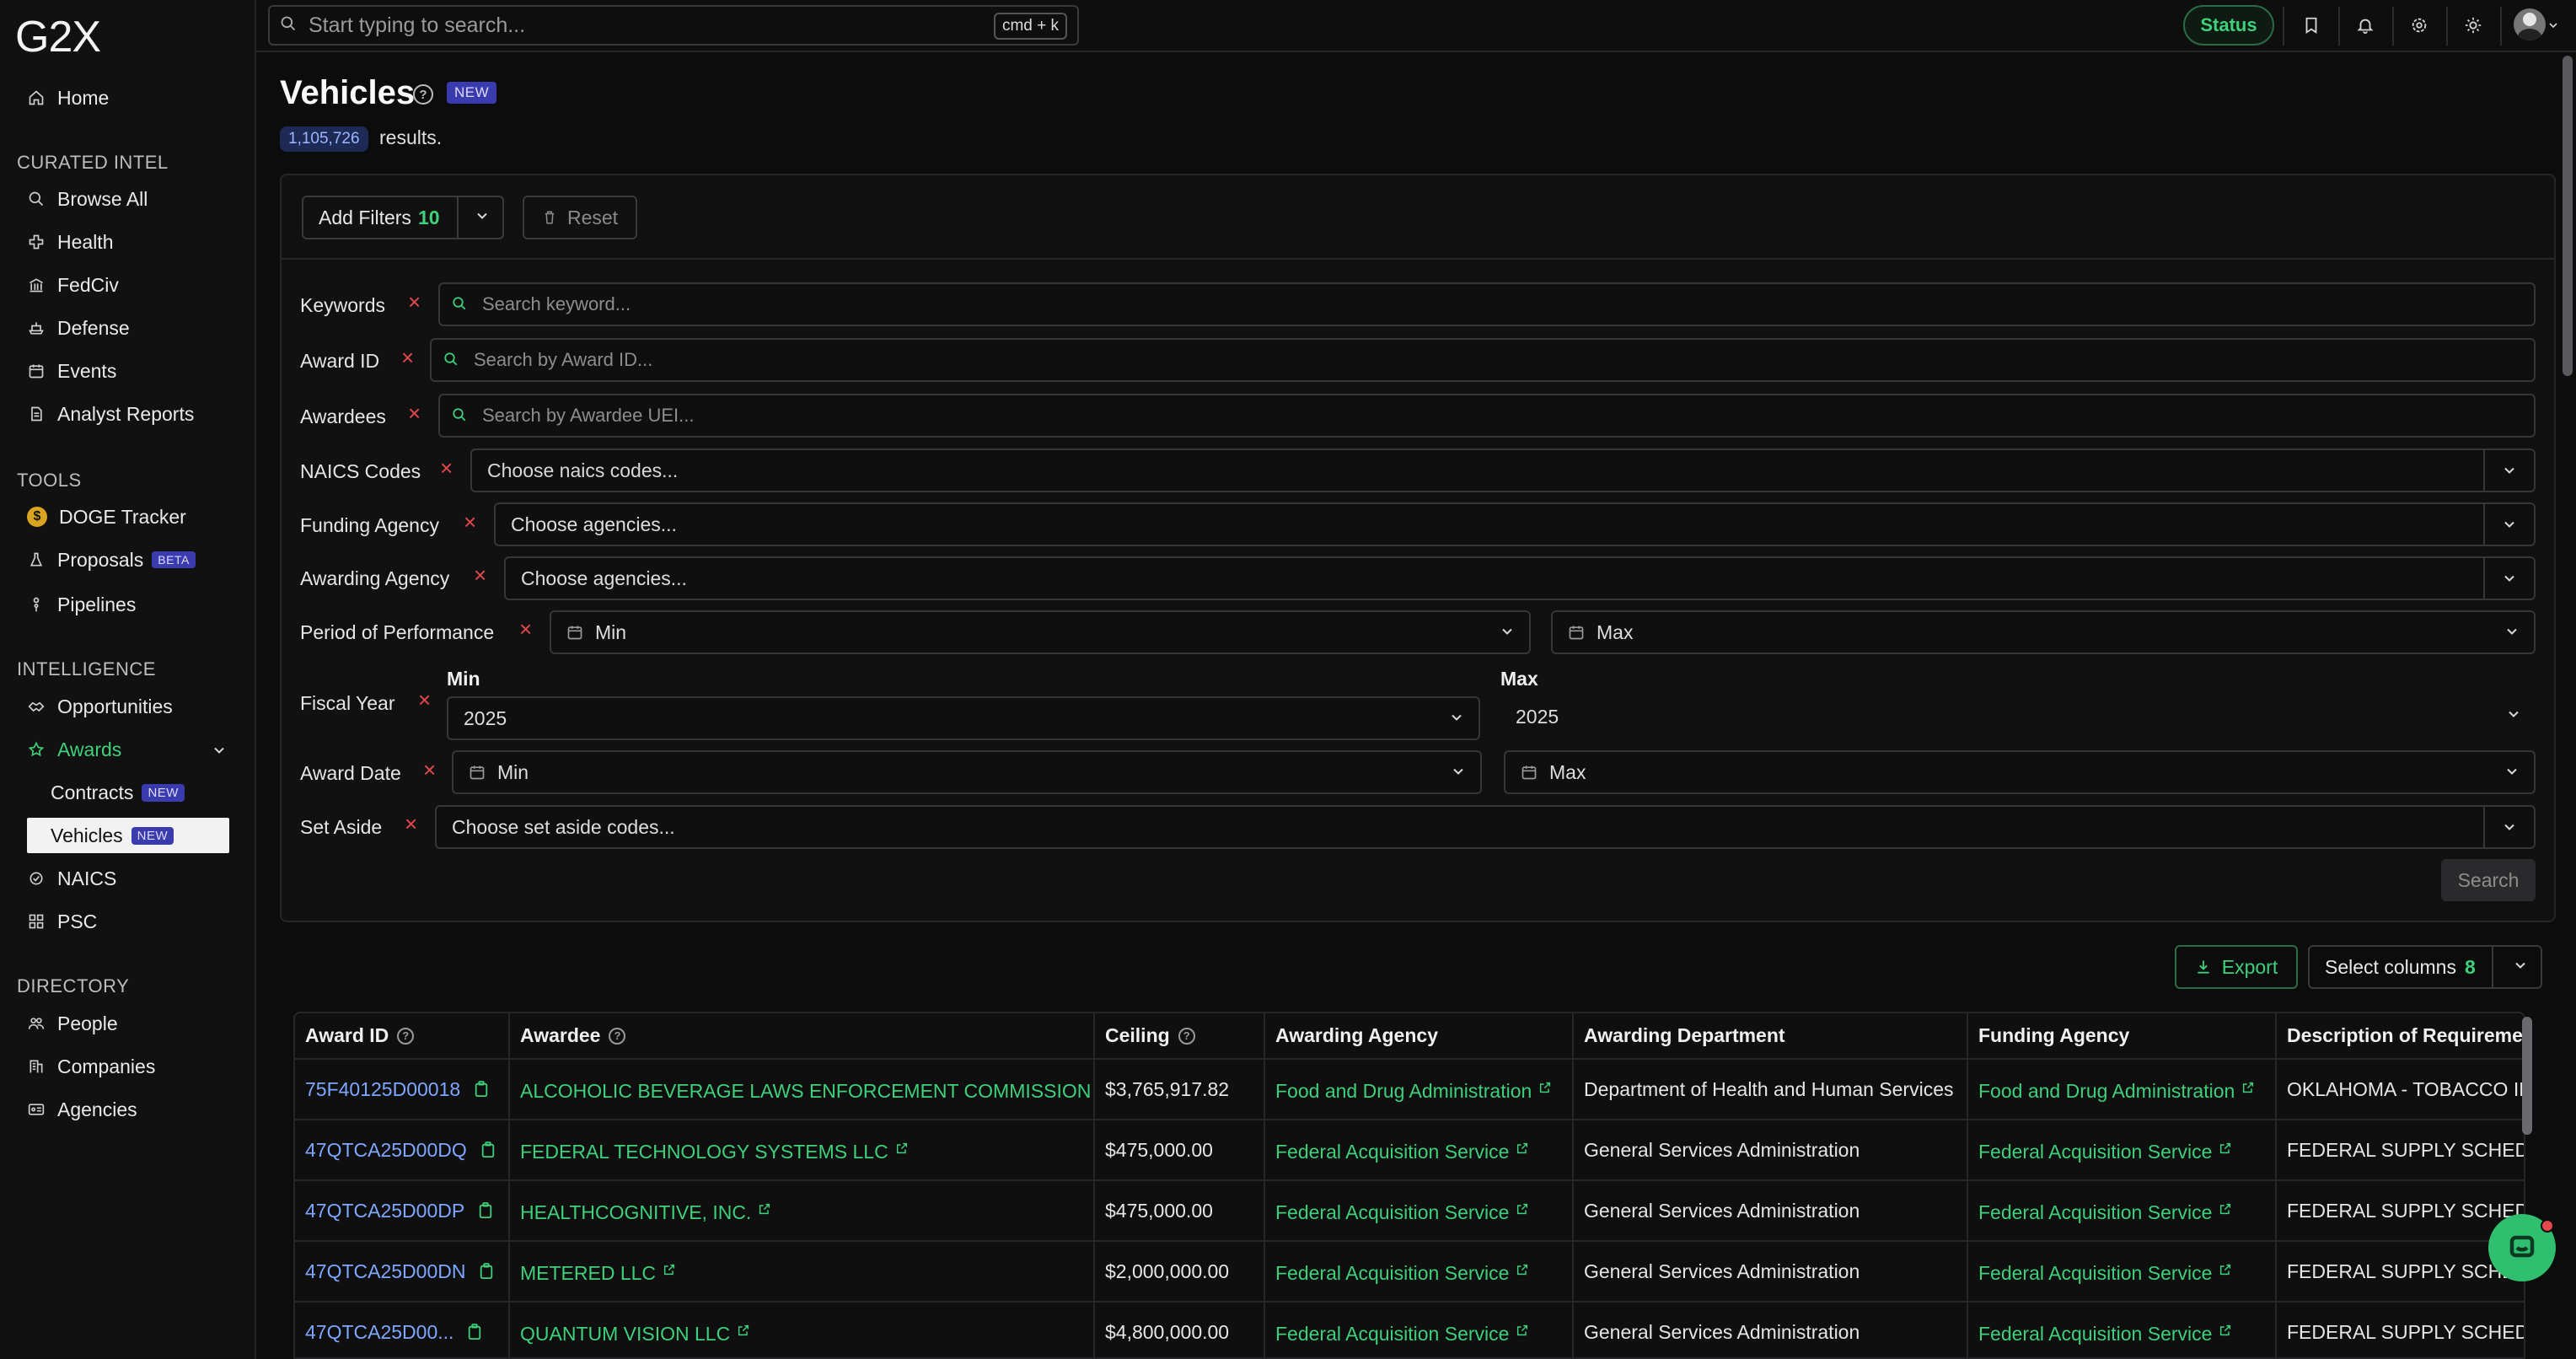 This screenshot has width=2576, height=1359. Describe the element at coordinates (1770, 1036) in the screenshot. I see `column-header: Awarding Department` at that location.